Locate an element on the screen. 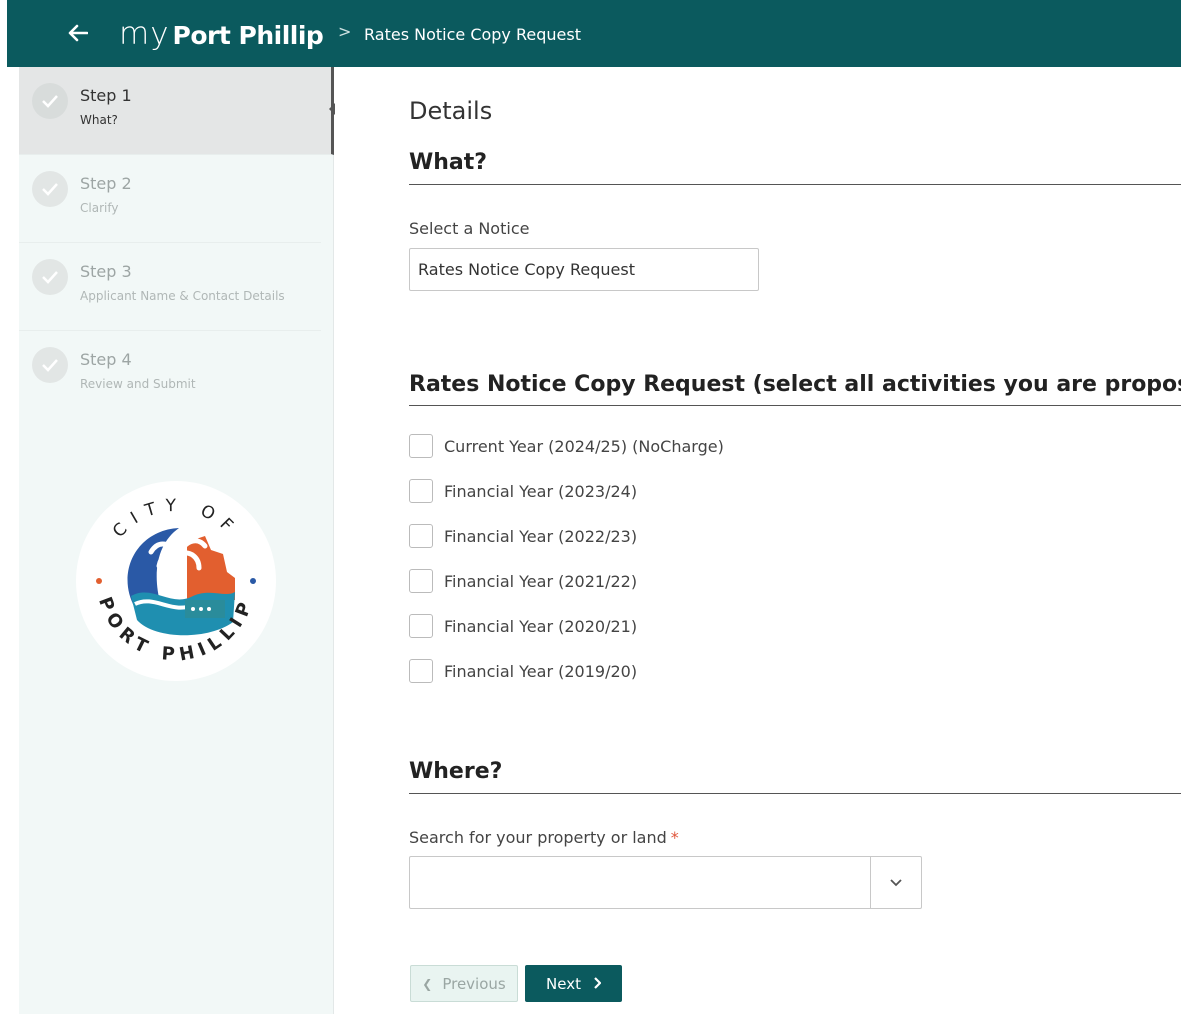 Image resolution: width=1181 pixels, height=1014 pixels. chevron-left-icon: ❮ is located at coordinates (427, 983).